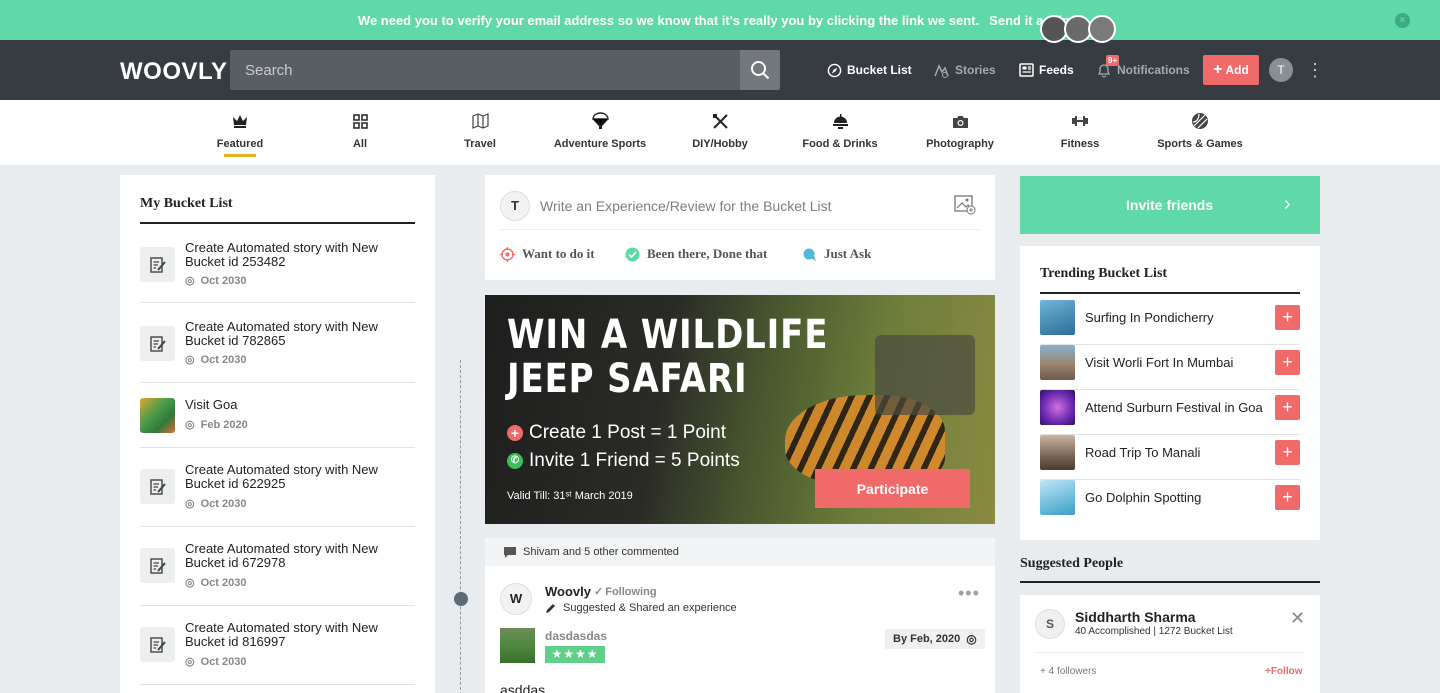 Image resolution: width=1440 pixels, height=693 pixels. Describe the element at coordinates (1284, 671) in the screenshot. I see `follow-button: +Follow` at that location.